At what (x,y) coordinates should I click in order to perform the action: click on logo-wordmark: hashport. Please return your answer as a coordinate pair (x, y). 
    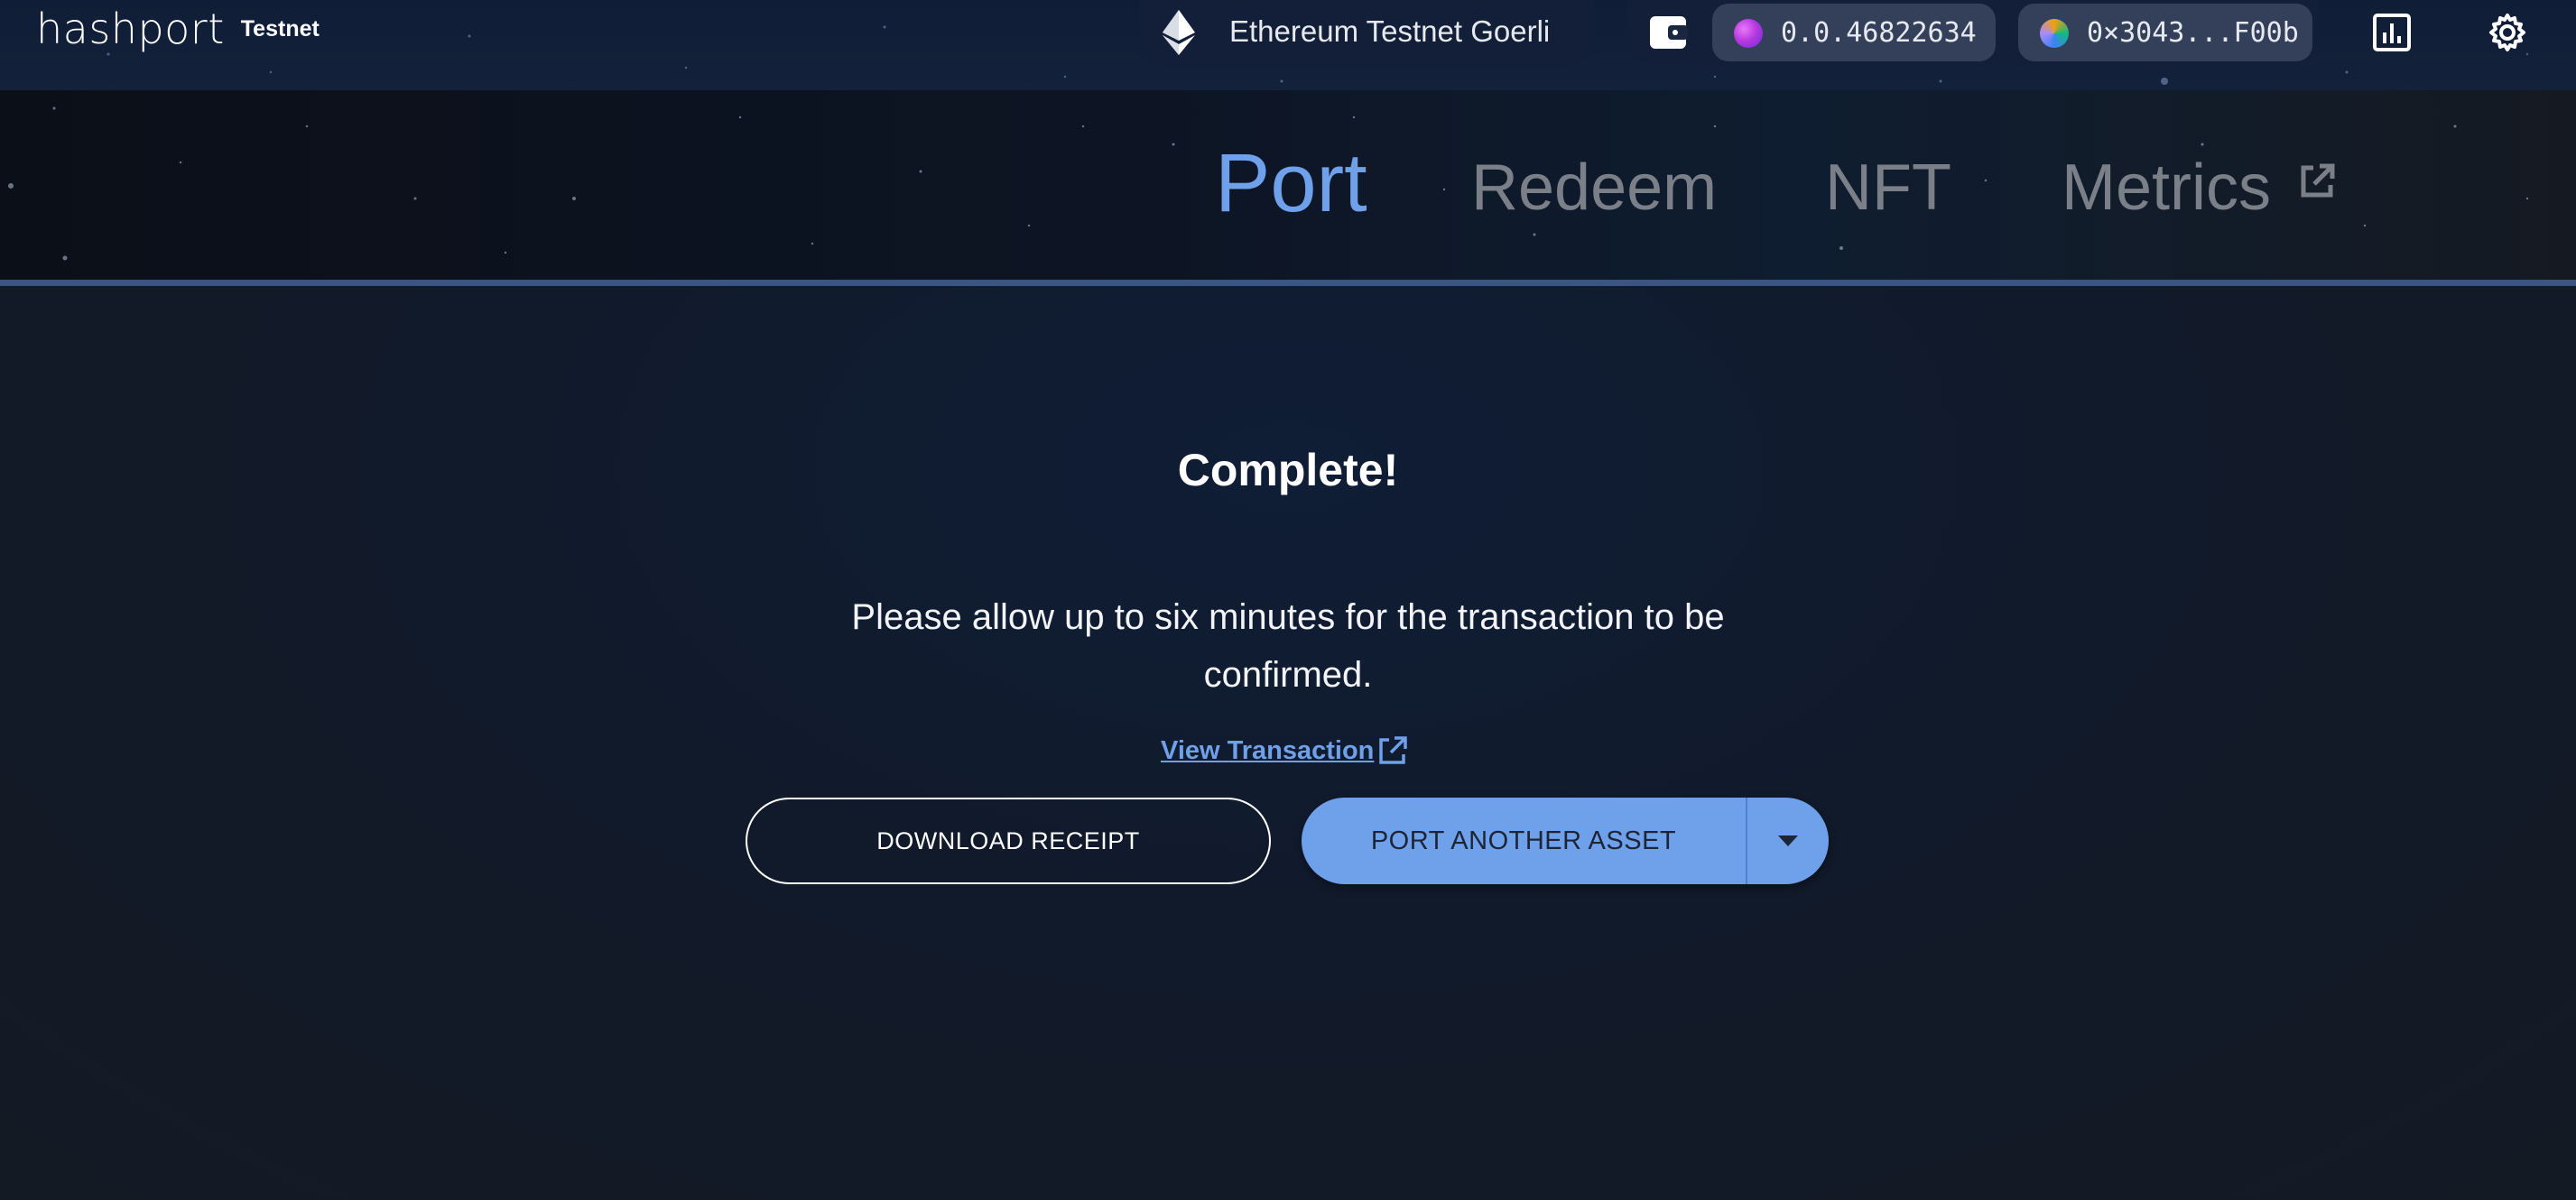
    Looking at the image, I should click on (130, 29).